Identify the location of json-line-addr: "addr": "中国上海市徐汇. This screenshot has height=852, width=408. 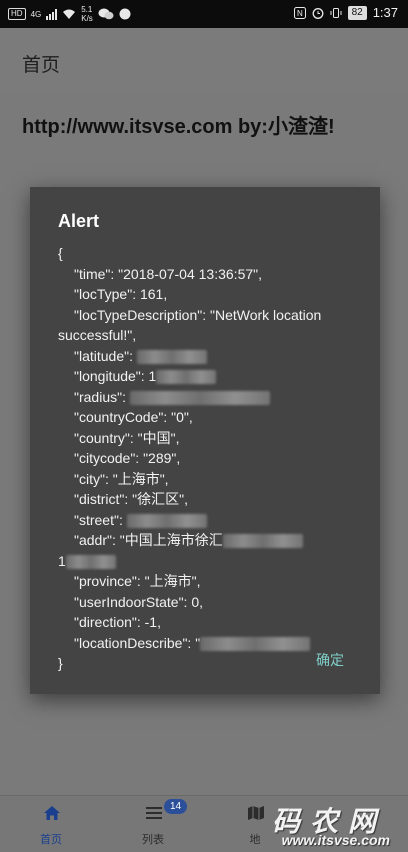
(208, 540).